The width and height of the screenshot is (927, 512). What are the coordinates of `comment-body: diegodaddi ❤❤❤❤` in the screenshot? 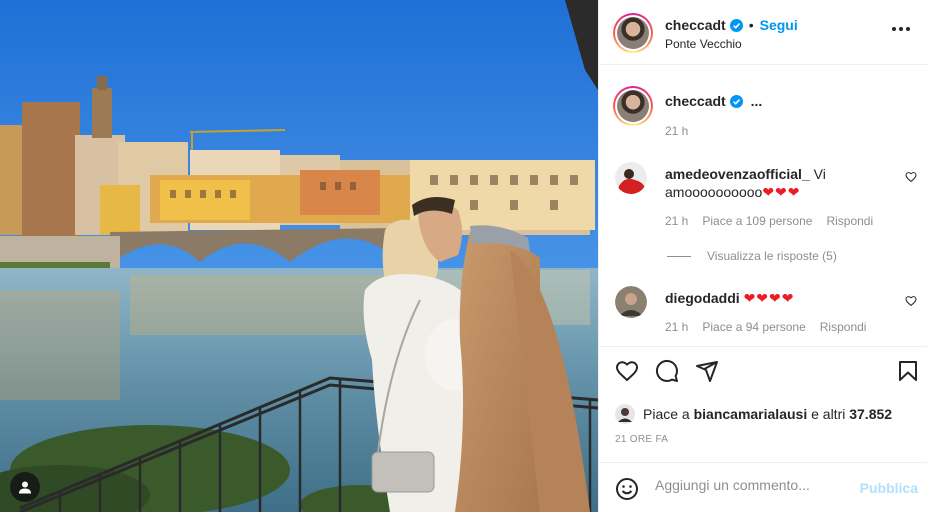 It's located at (780, 298).